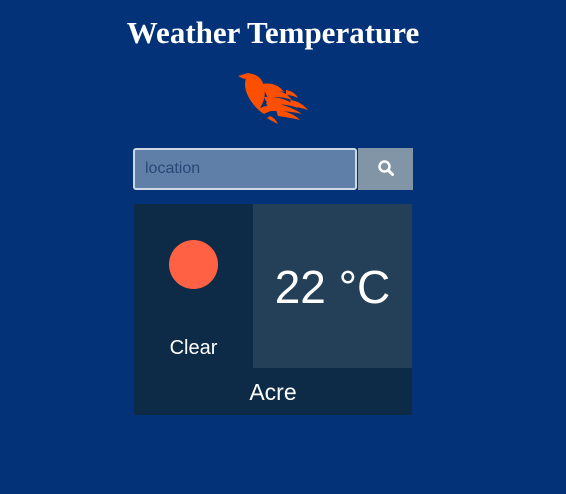 The height and width of the screenshot is (494, 566). What do you see at coordinates (273, 97) in the screenshot?
I see `phoenix-flame-logo-icon` at bounding box center [273, 97].